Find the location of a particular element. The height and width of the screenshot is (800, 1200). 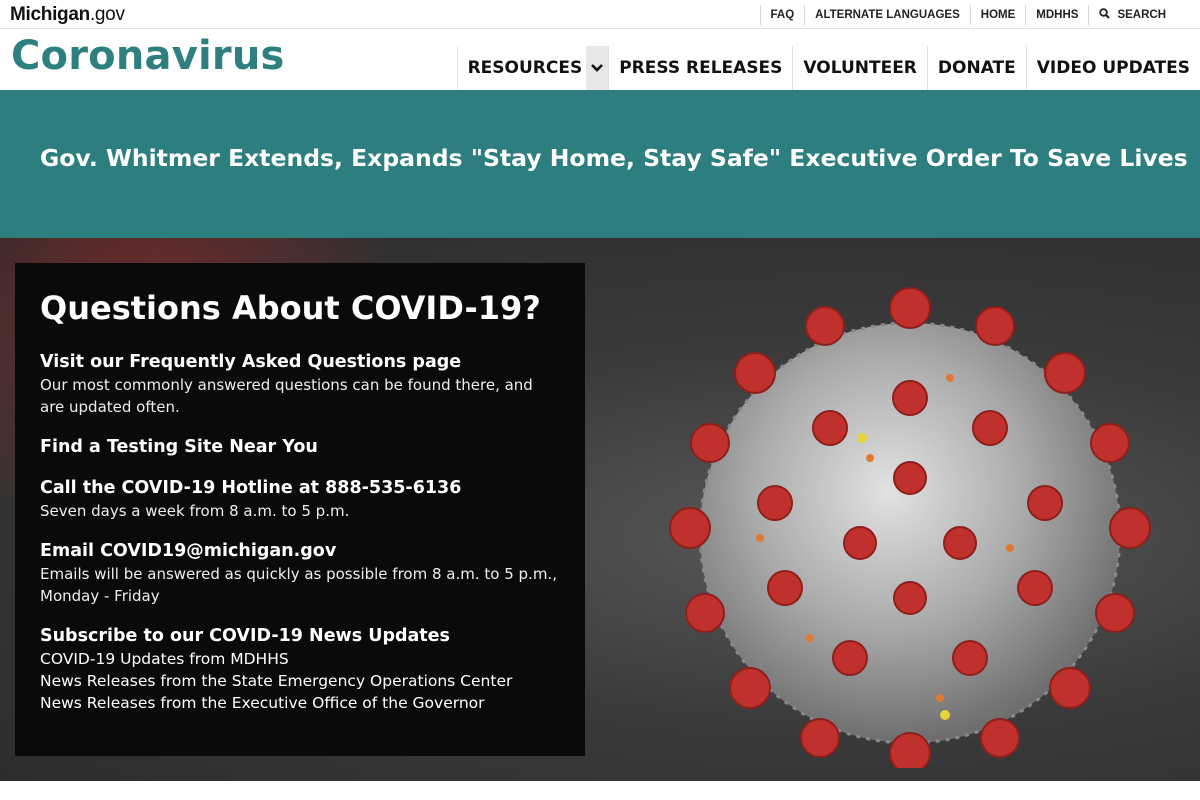

testing-site-link: Find a Testing Site Near You is located at coordinates (300, 447).